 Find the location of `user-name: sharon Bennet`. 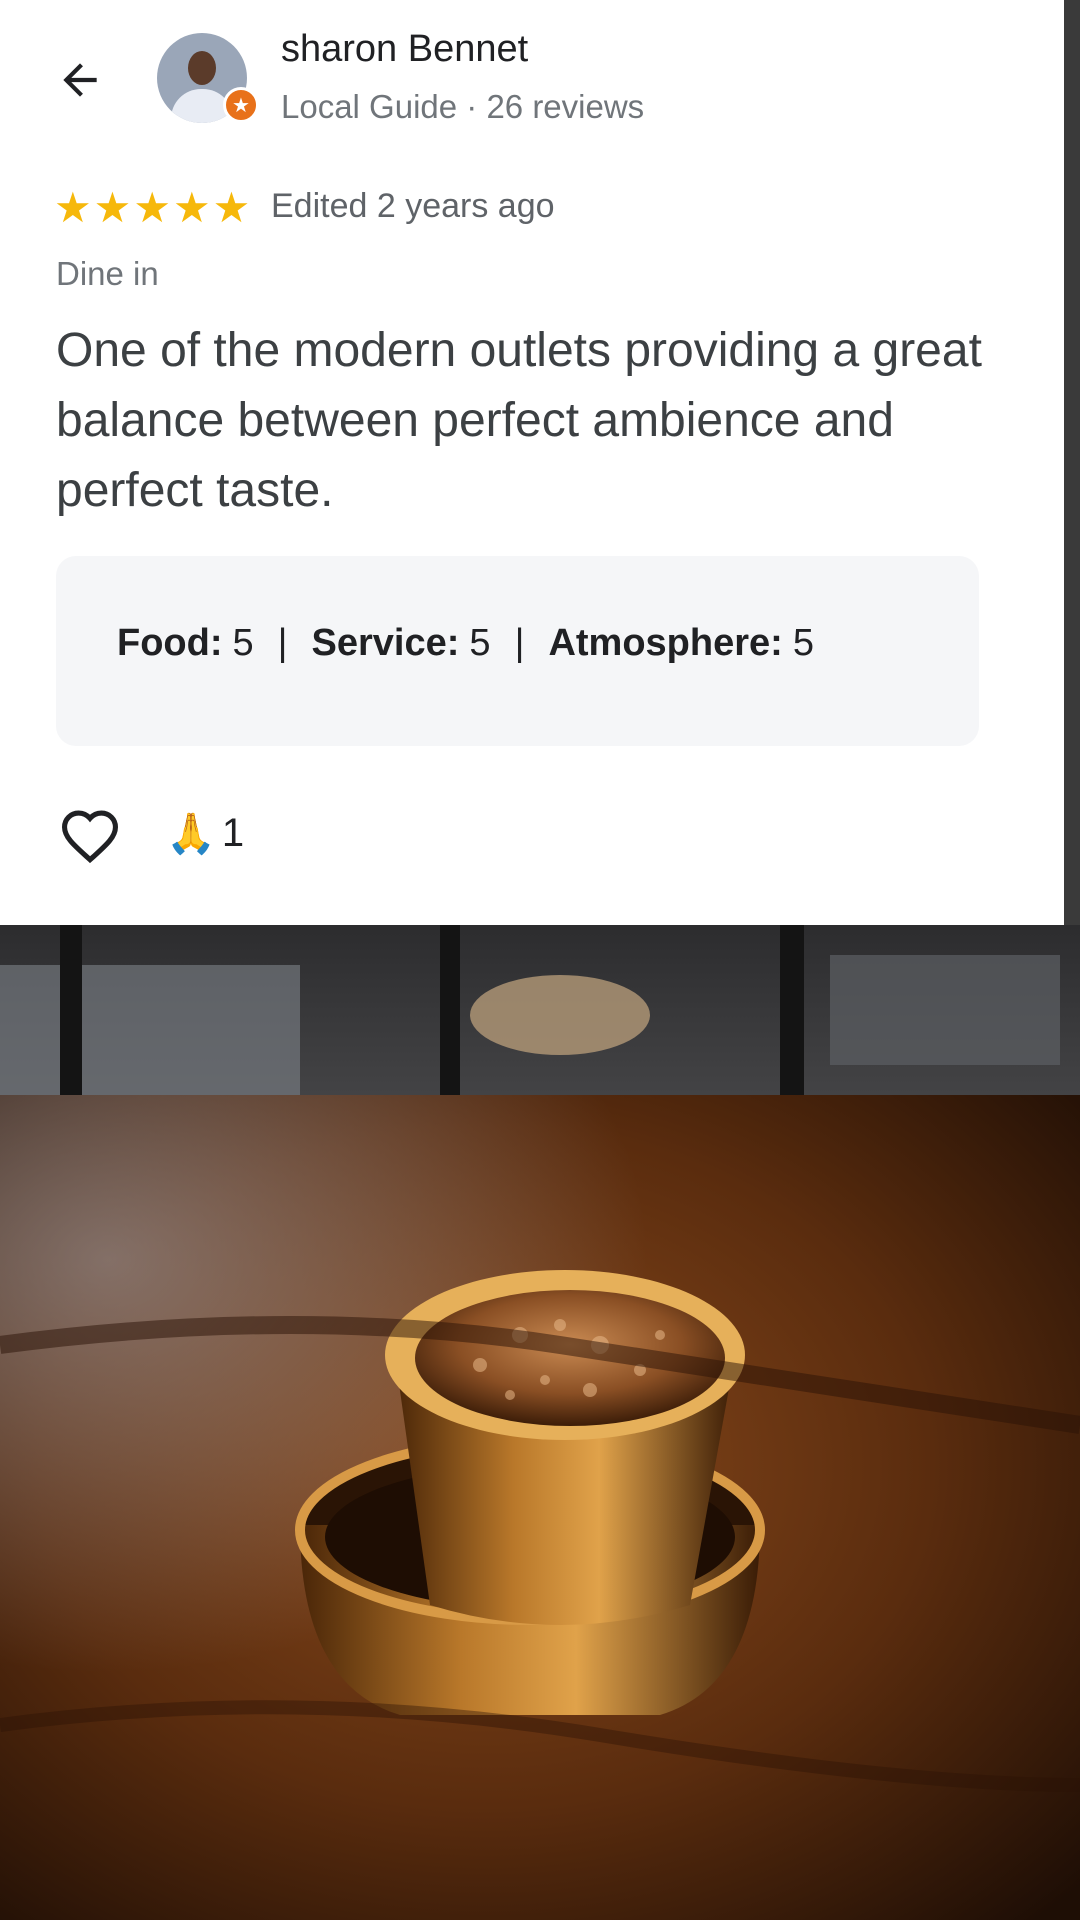

user-name: sharon Bennet is located at coordinates (404, 49).